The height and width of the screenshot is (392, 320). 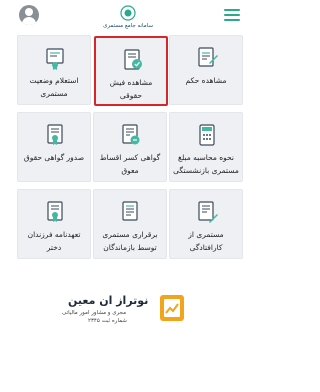 I want to click on payslip-icon, so click(x=133, y=59).